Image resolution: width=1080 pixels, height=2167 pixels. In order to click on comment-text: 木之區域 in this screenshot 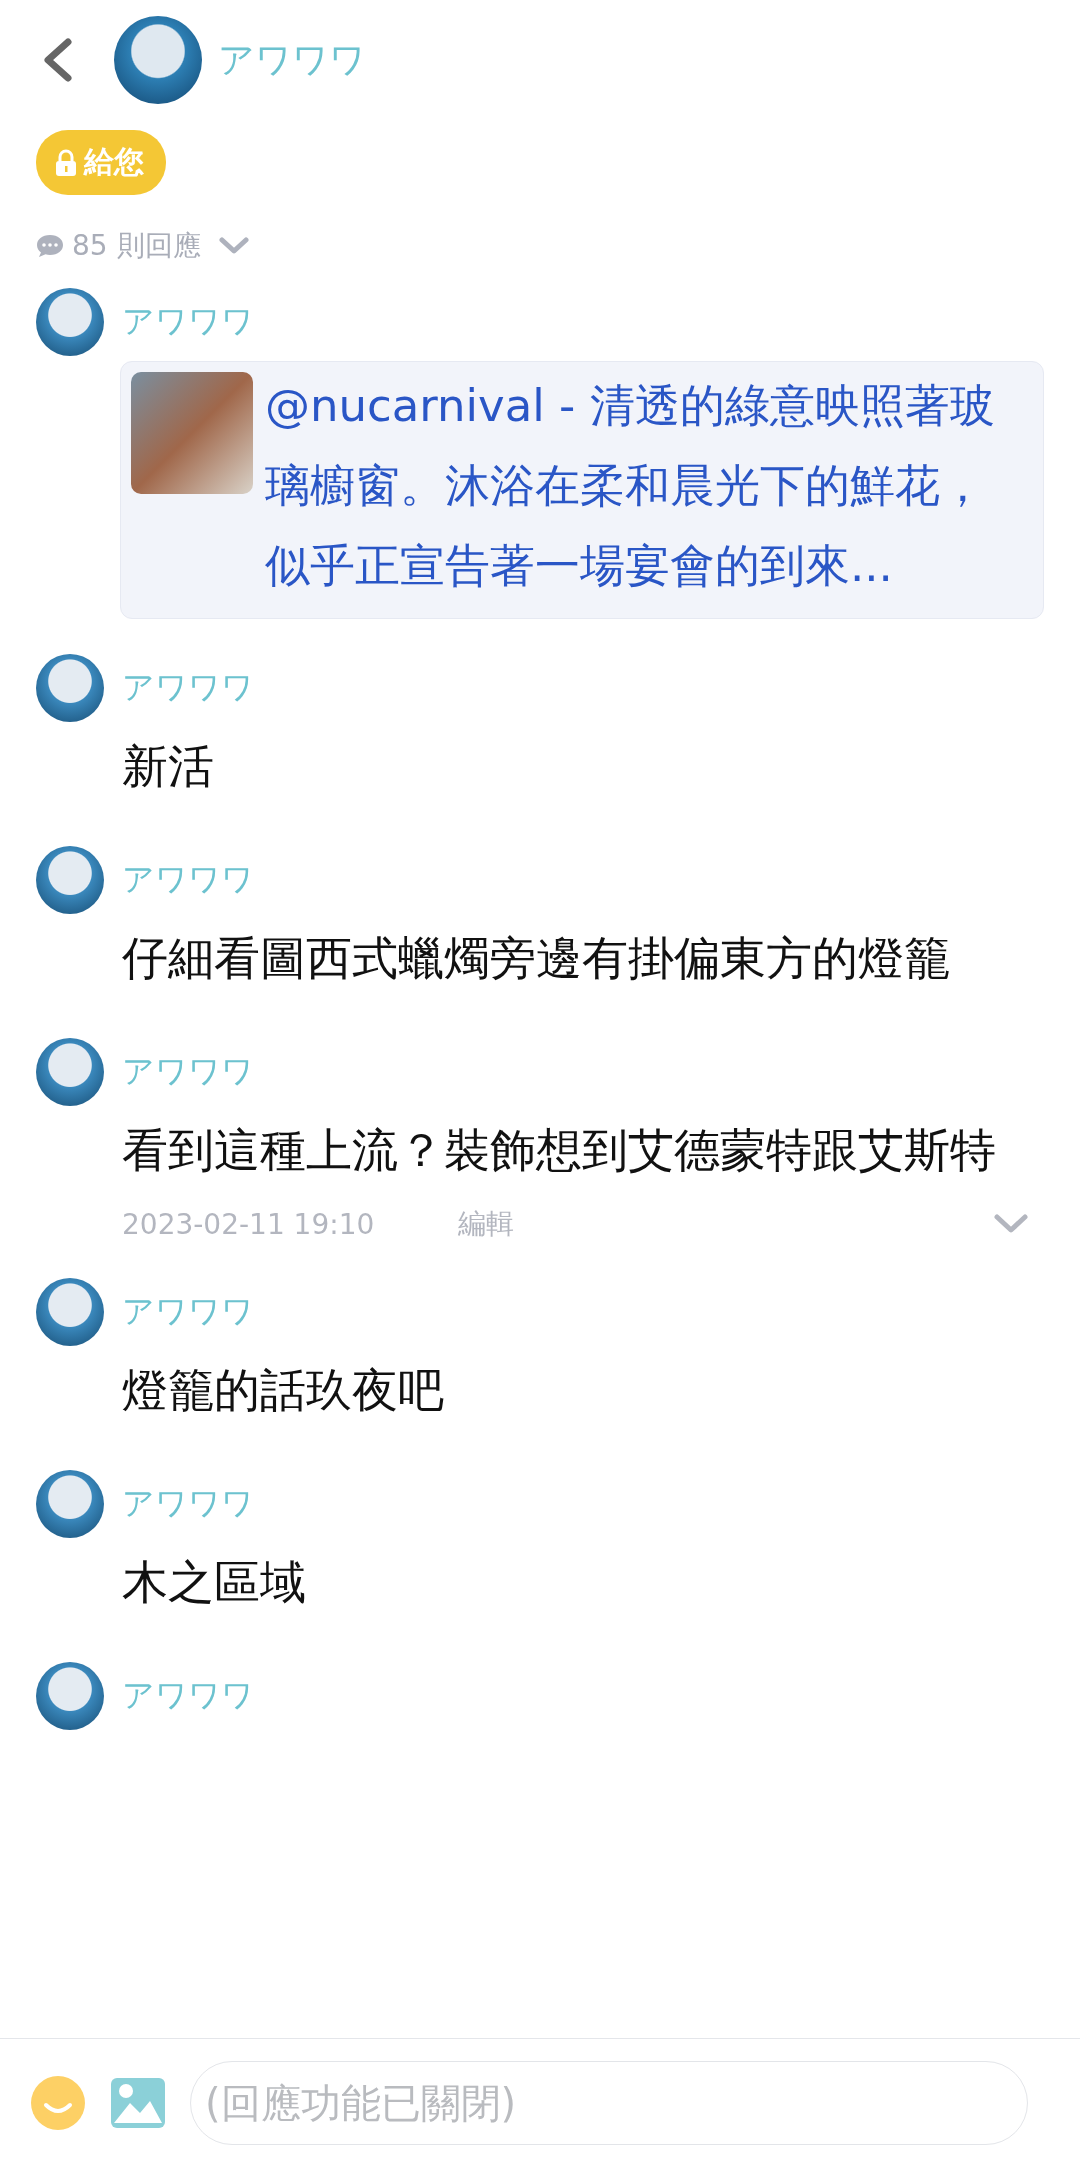, I will do `click(214, 1582)`.